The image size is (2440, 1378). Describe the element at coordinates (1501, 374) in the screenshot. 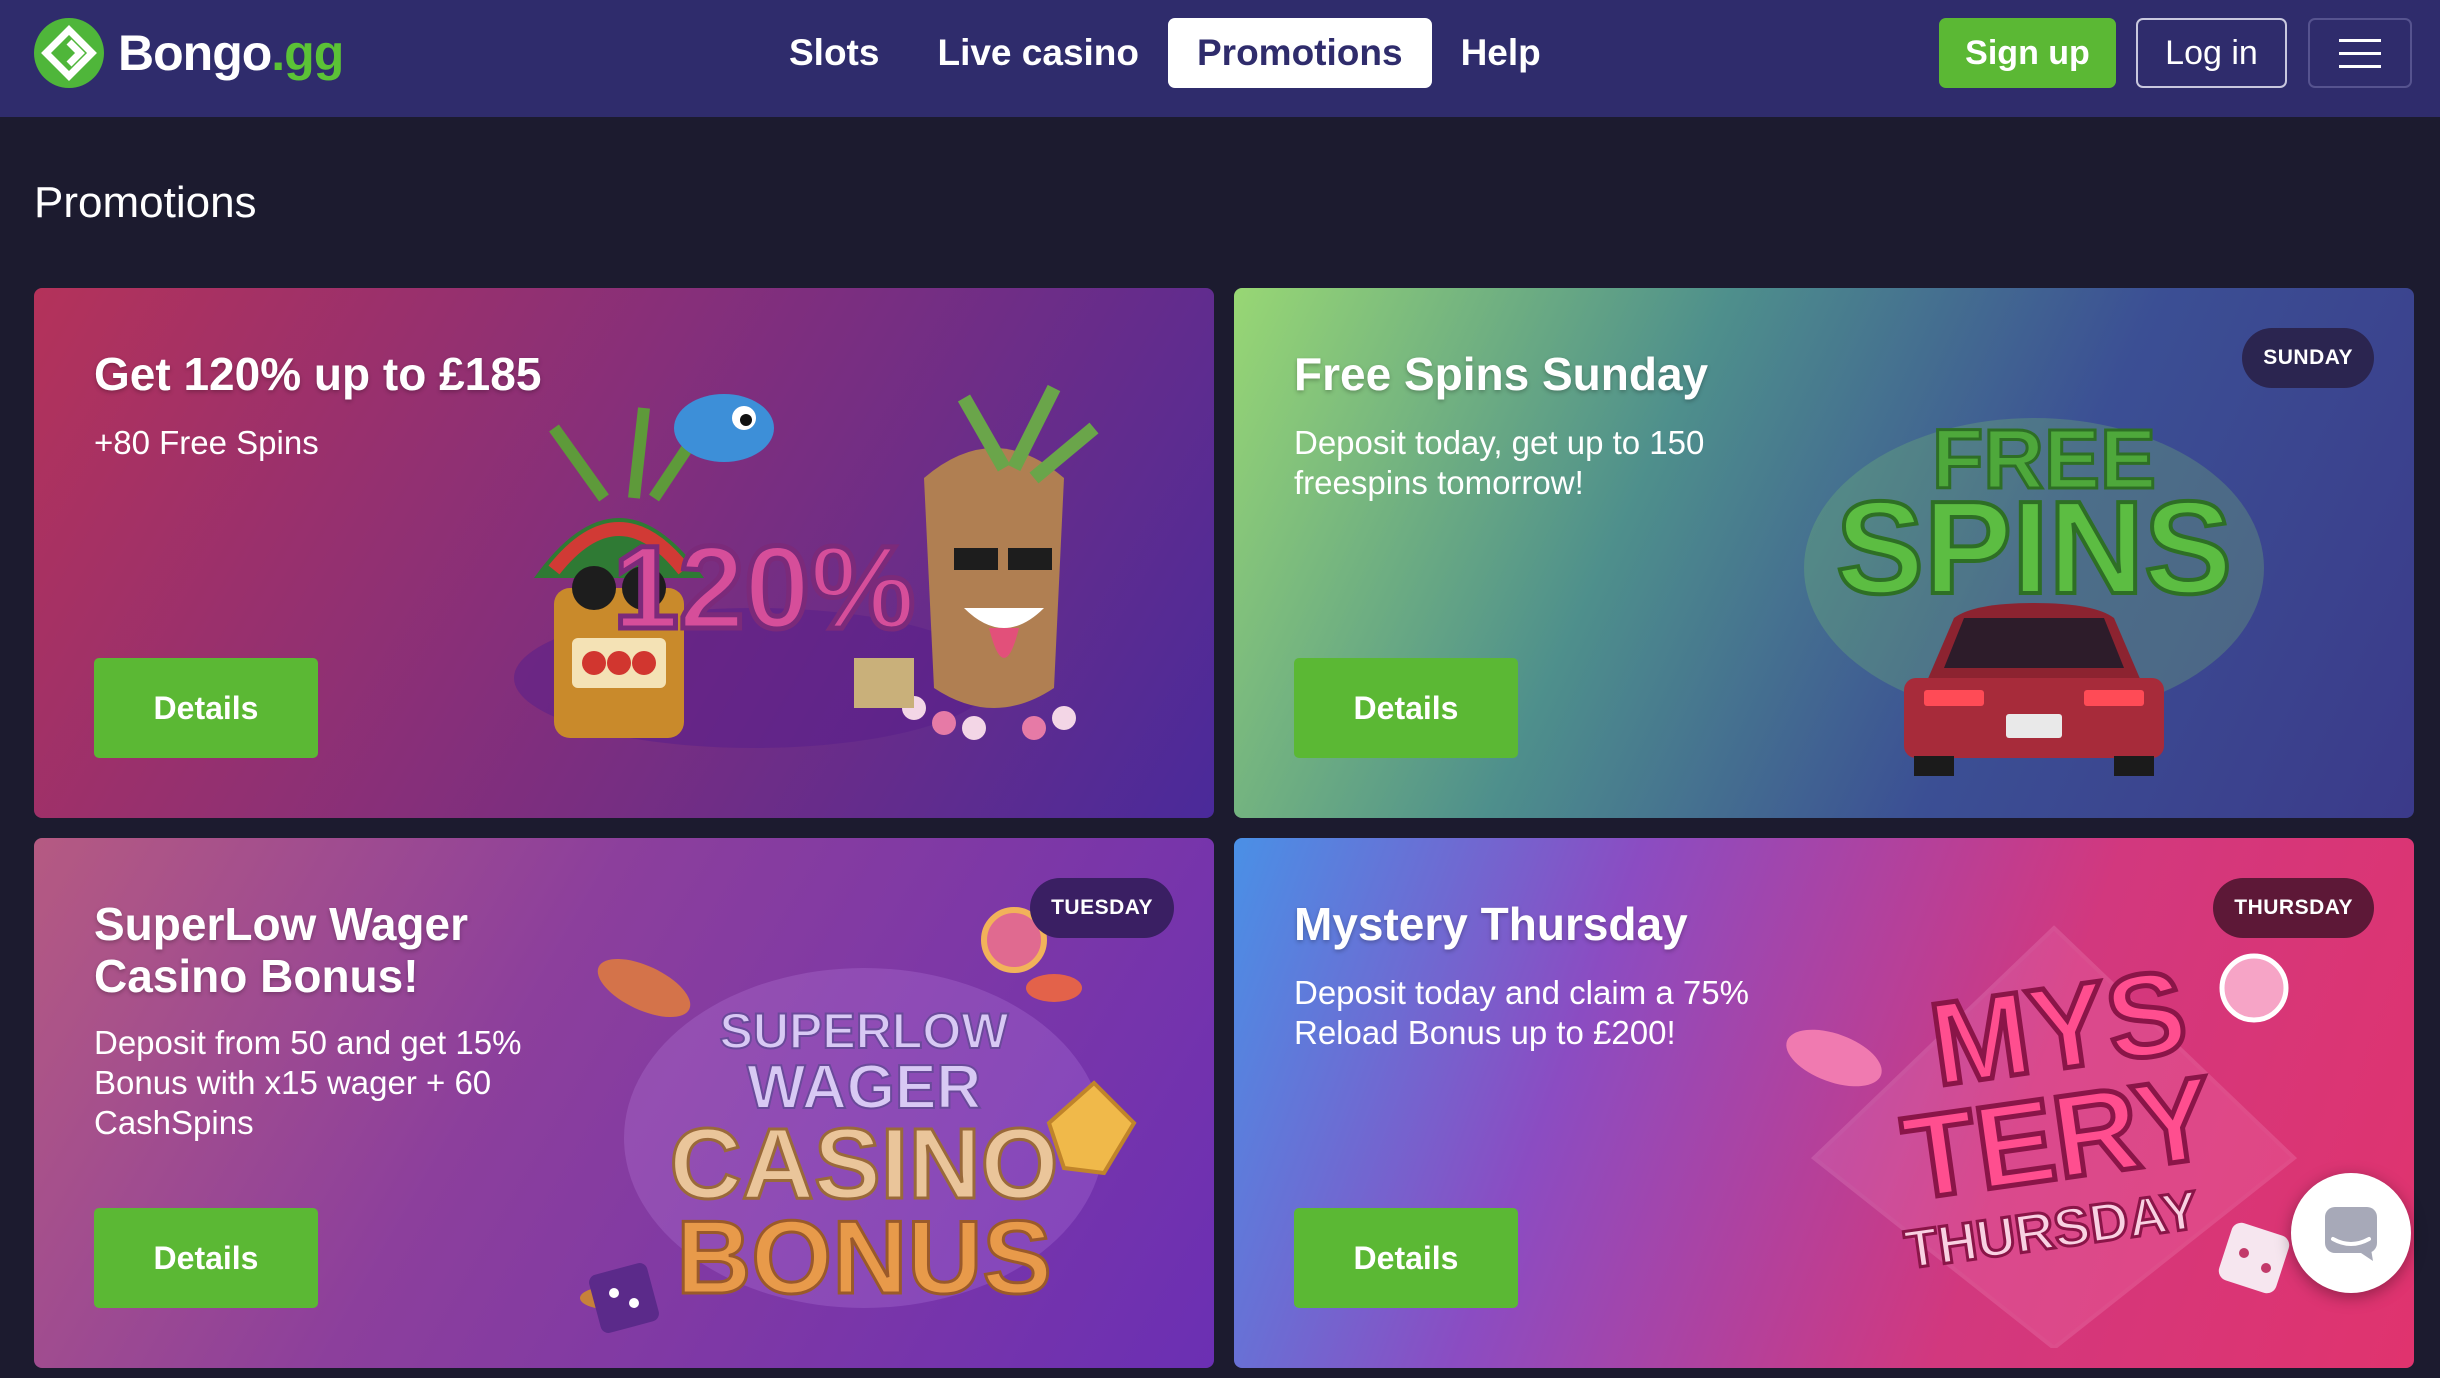

I see `promo-title: Free Spins Sunday` at that location.